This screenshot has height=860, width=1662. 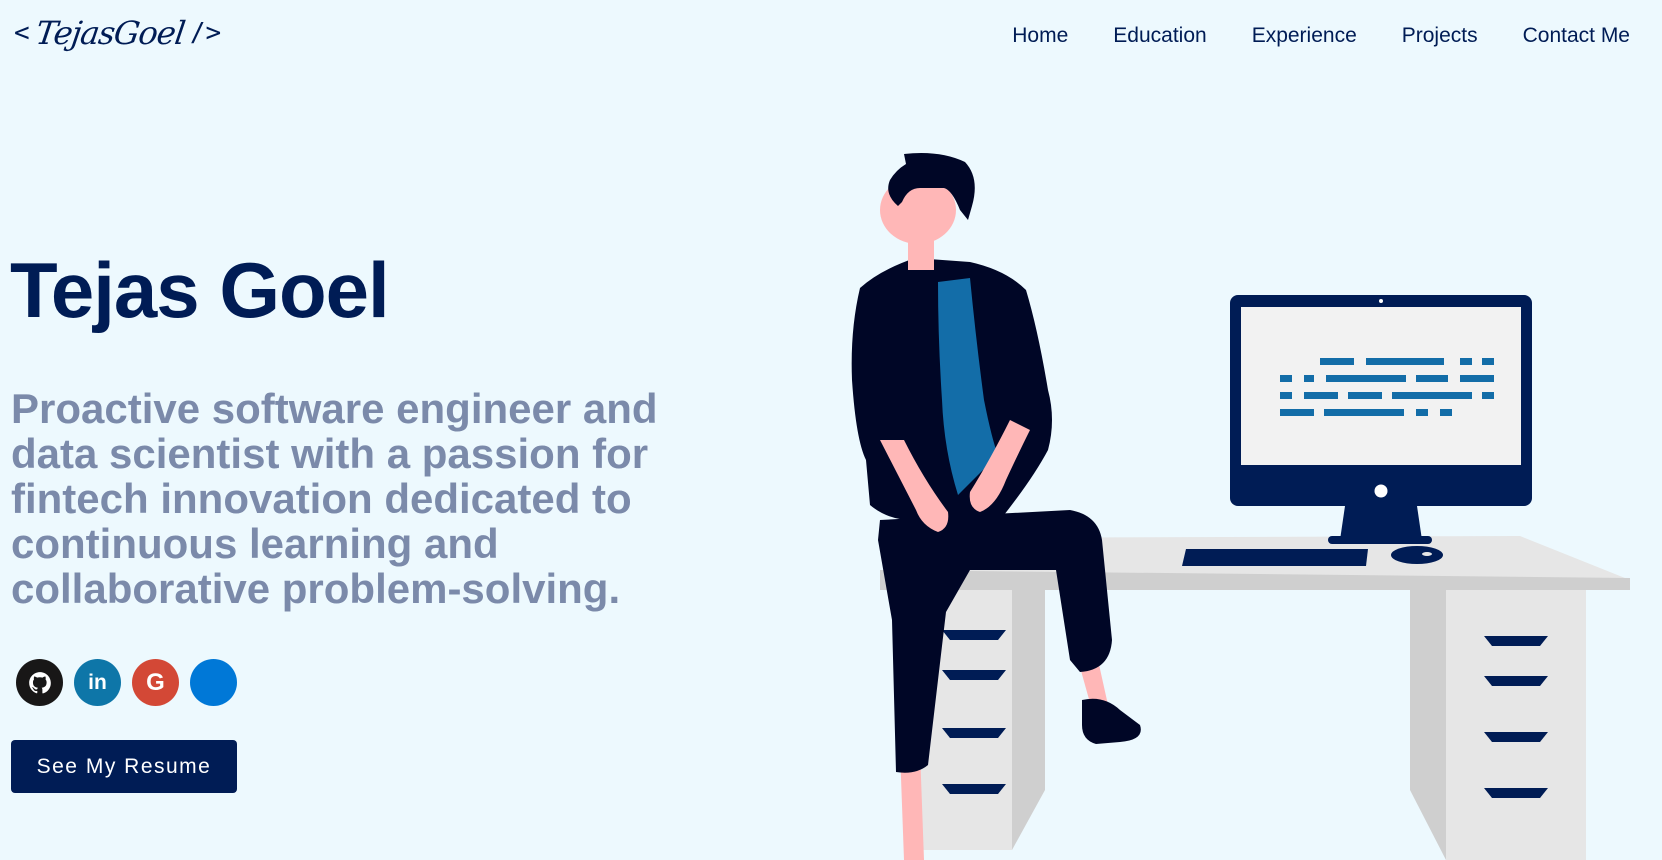 What do you see at coordinates (109, 33) in the screenshot?
I see `logo-signature: TejasGoel` at bounding box center [109, 33].